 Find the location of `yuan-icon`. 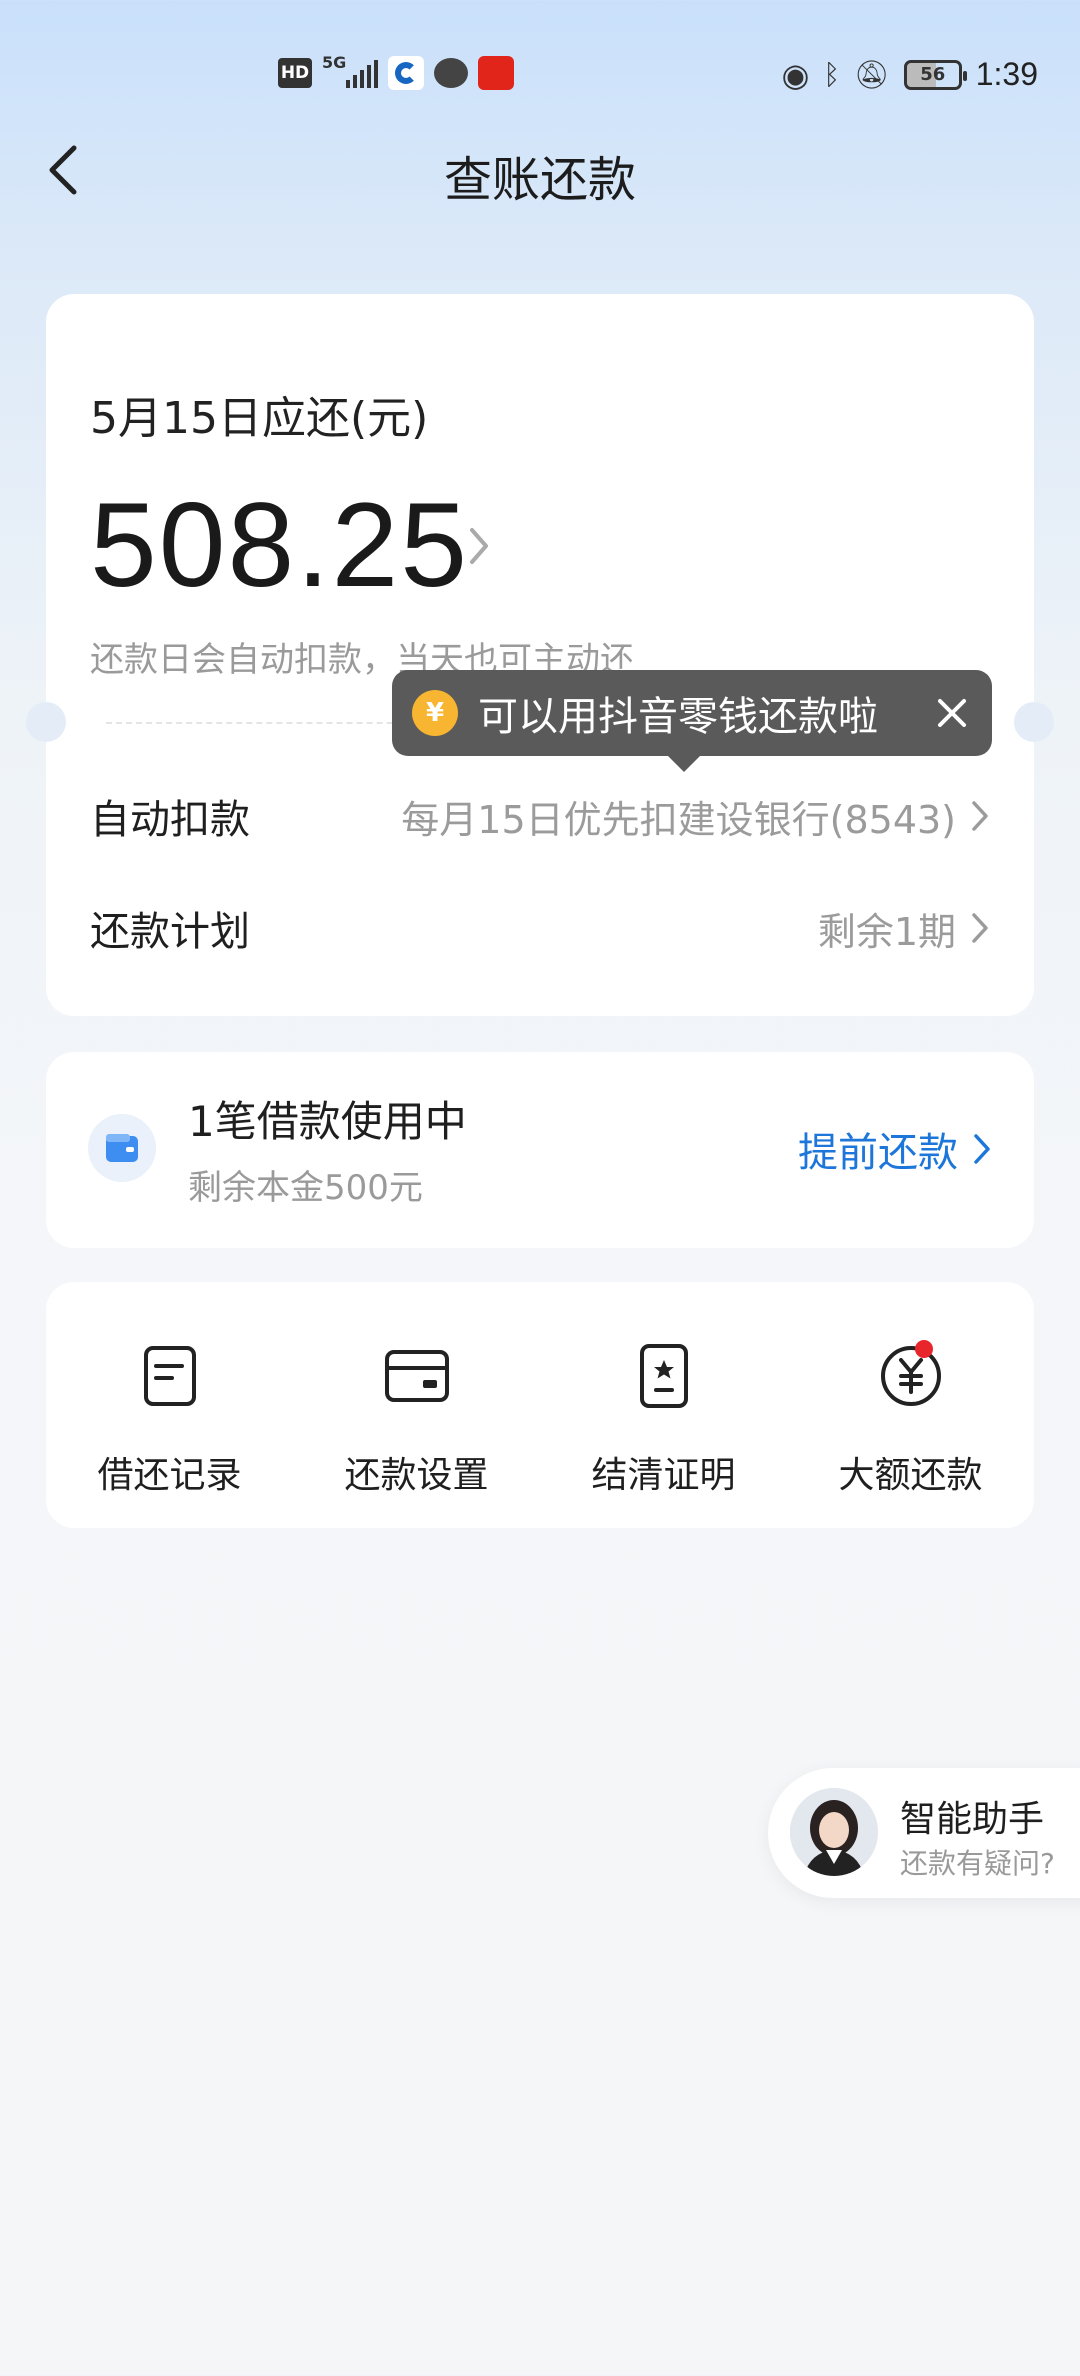

yuan-icon is located at coordinates (911, 1375).